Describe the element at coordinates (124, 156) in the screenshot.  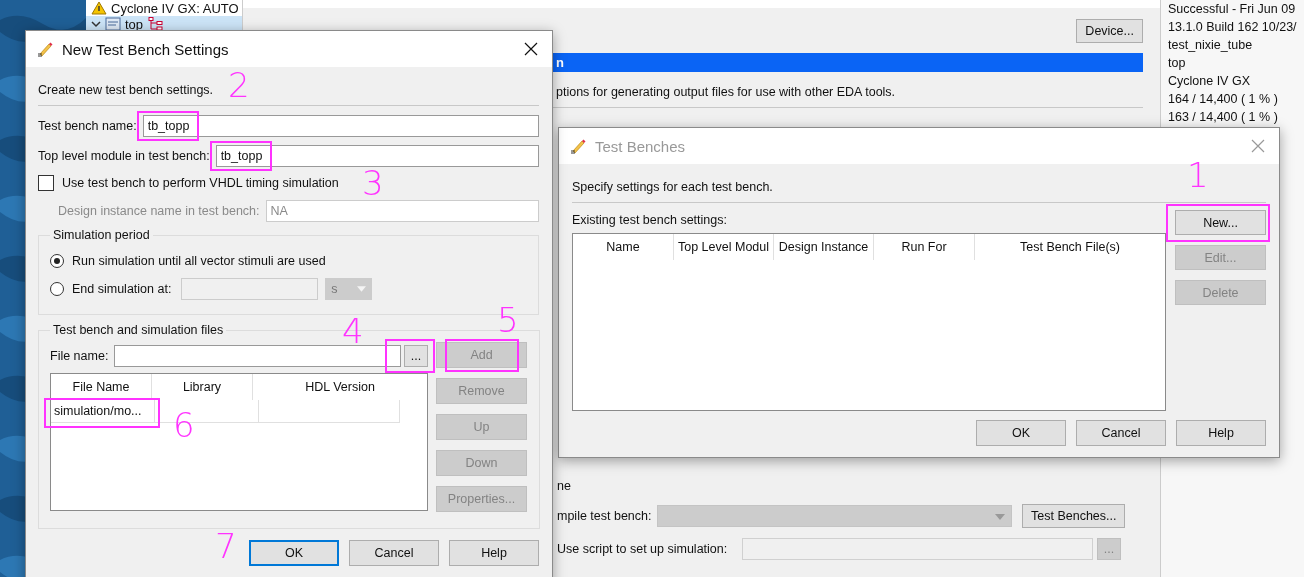
I see `field-label: Top level module in test bench:` at that location.